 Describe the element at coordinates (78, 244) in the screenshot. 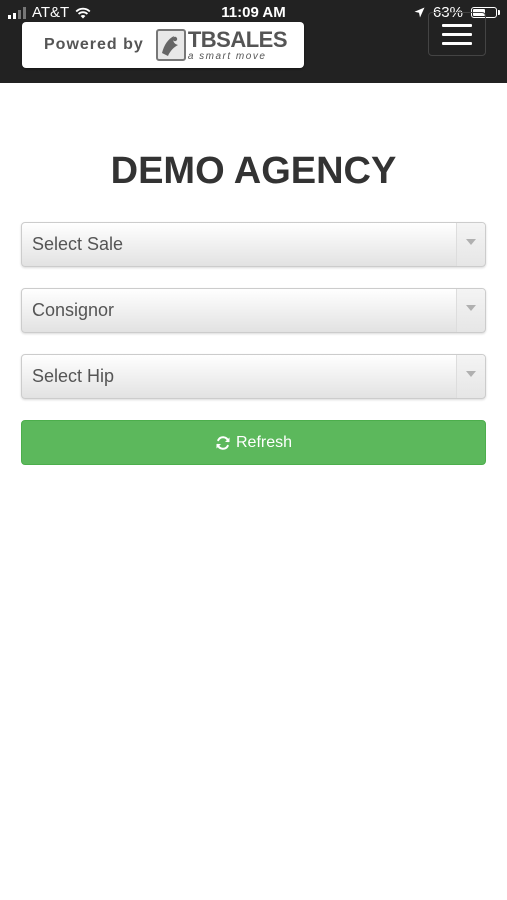

I see `select-sale-value: Select Sale` at that location.